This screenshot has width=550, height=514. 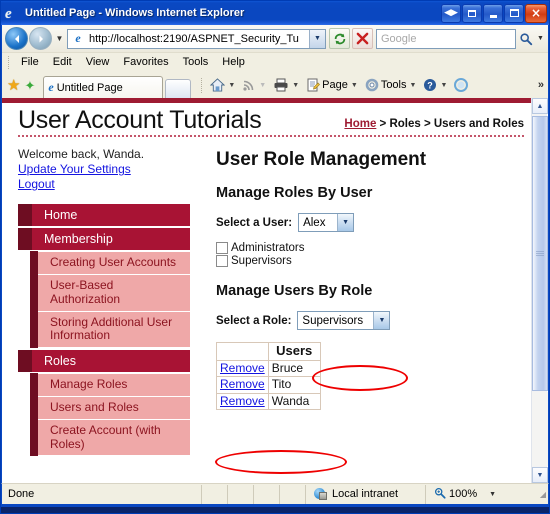 I want to click on vertical-scrollbar: ▲ ▼, so click(x=539, y=290).